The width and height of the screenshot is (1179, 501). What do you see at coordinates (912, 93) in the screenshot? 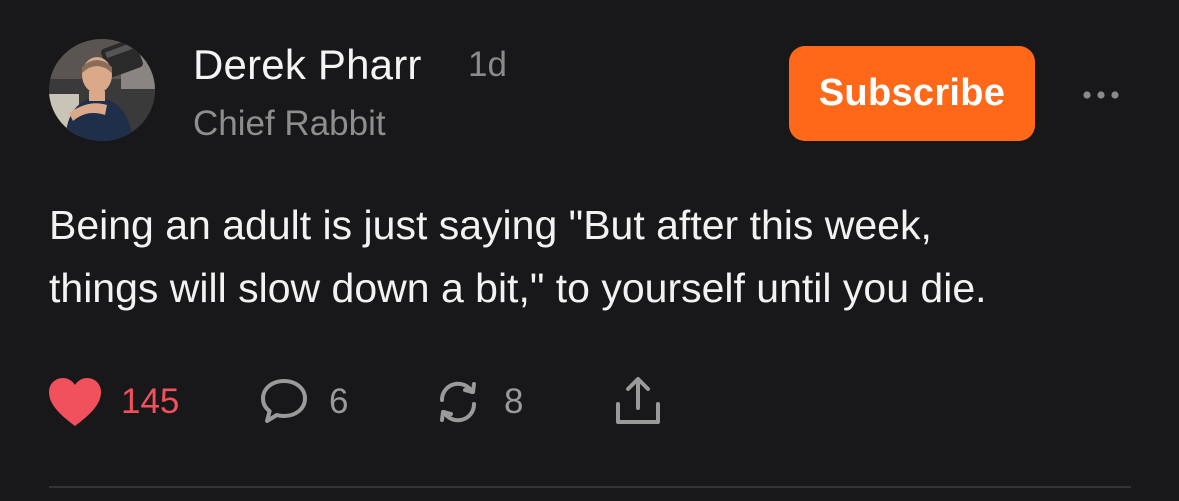
I see `subscribe-button: Subscribe` at bounding box center [912, 93].